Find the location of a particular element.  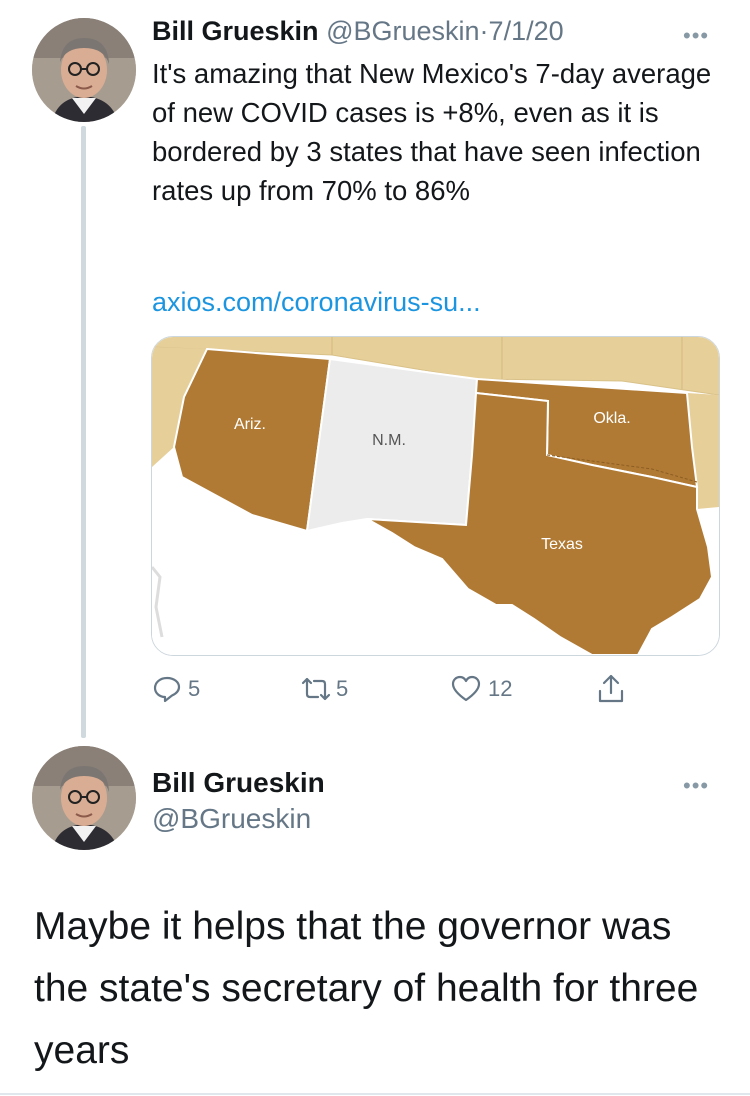

map-label-okla: Okla. is located at coordinates (611, 418).